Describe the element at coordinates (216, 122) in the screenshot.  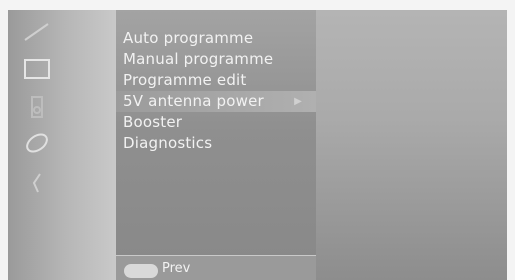
I see `menu-item-booster: Booster` at that location.